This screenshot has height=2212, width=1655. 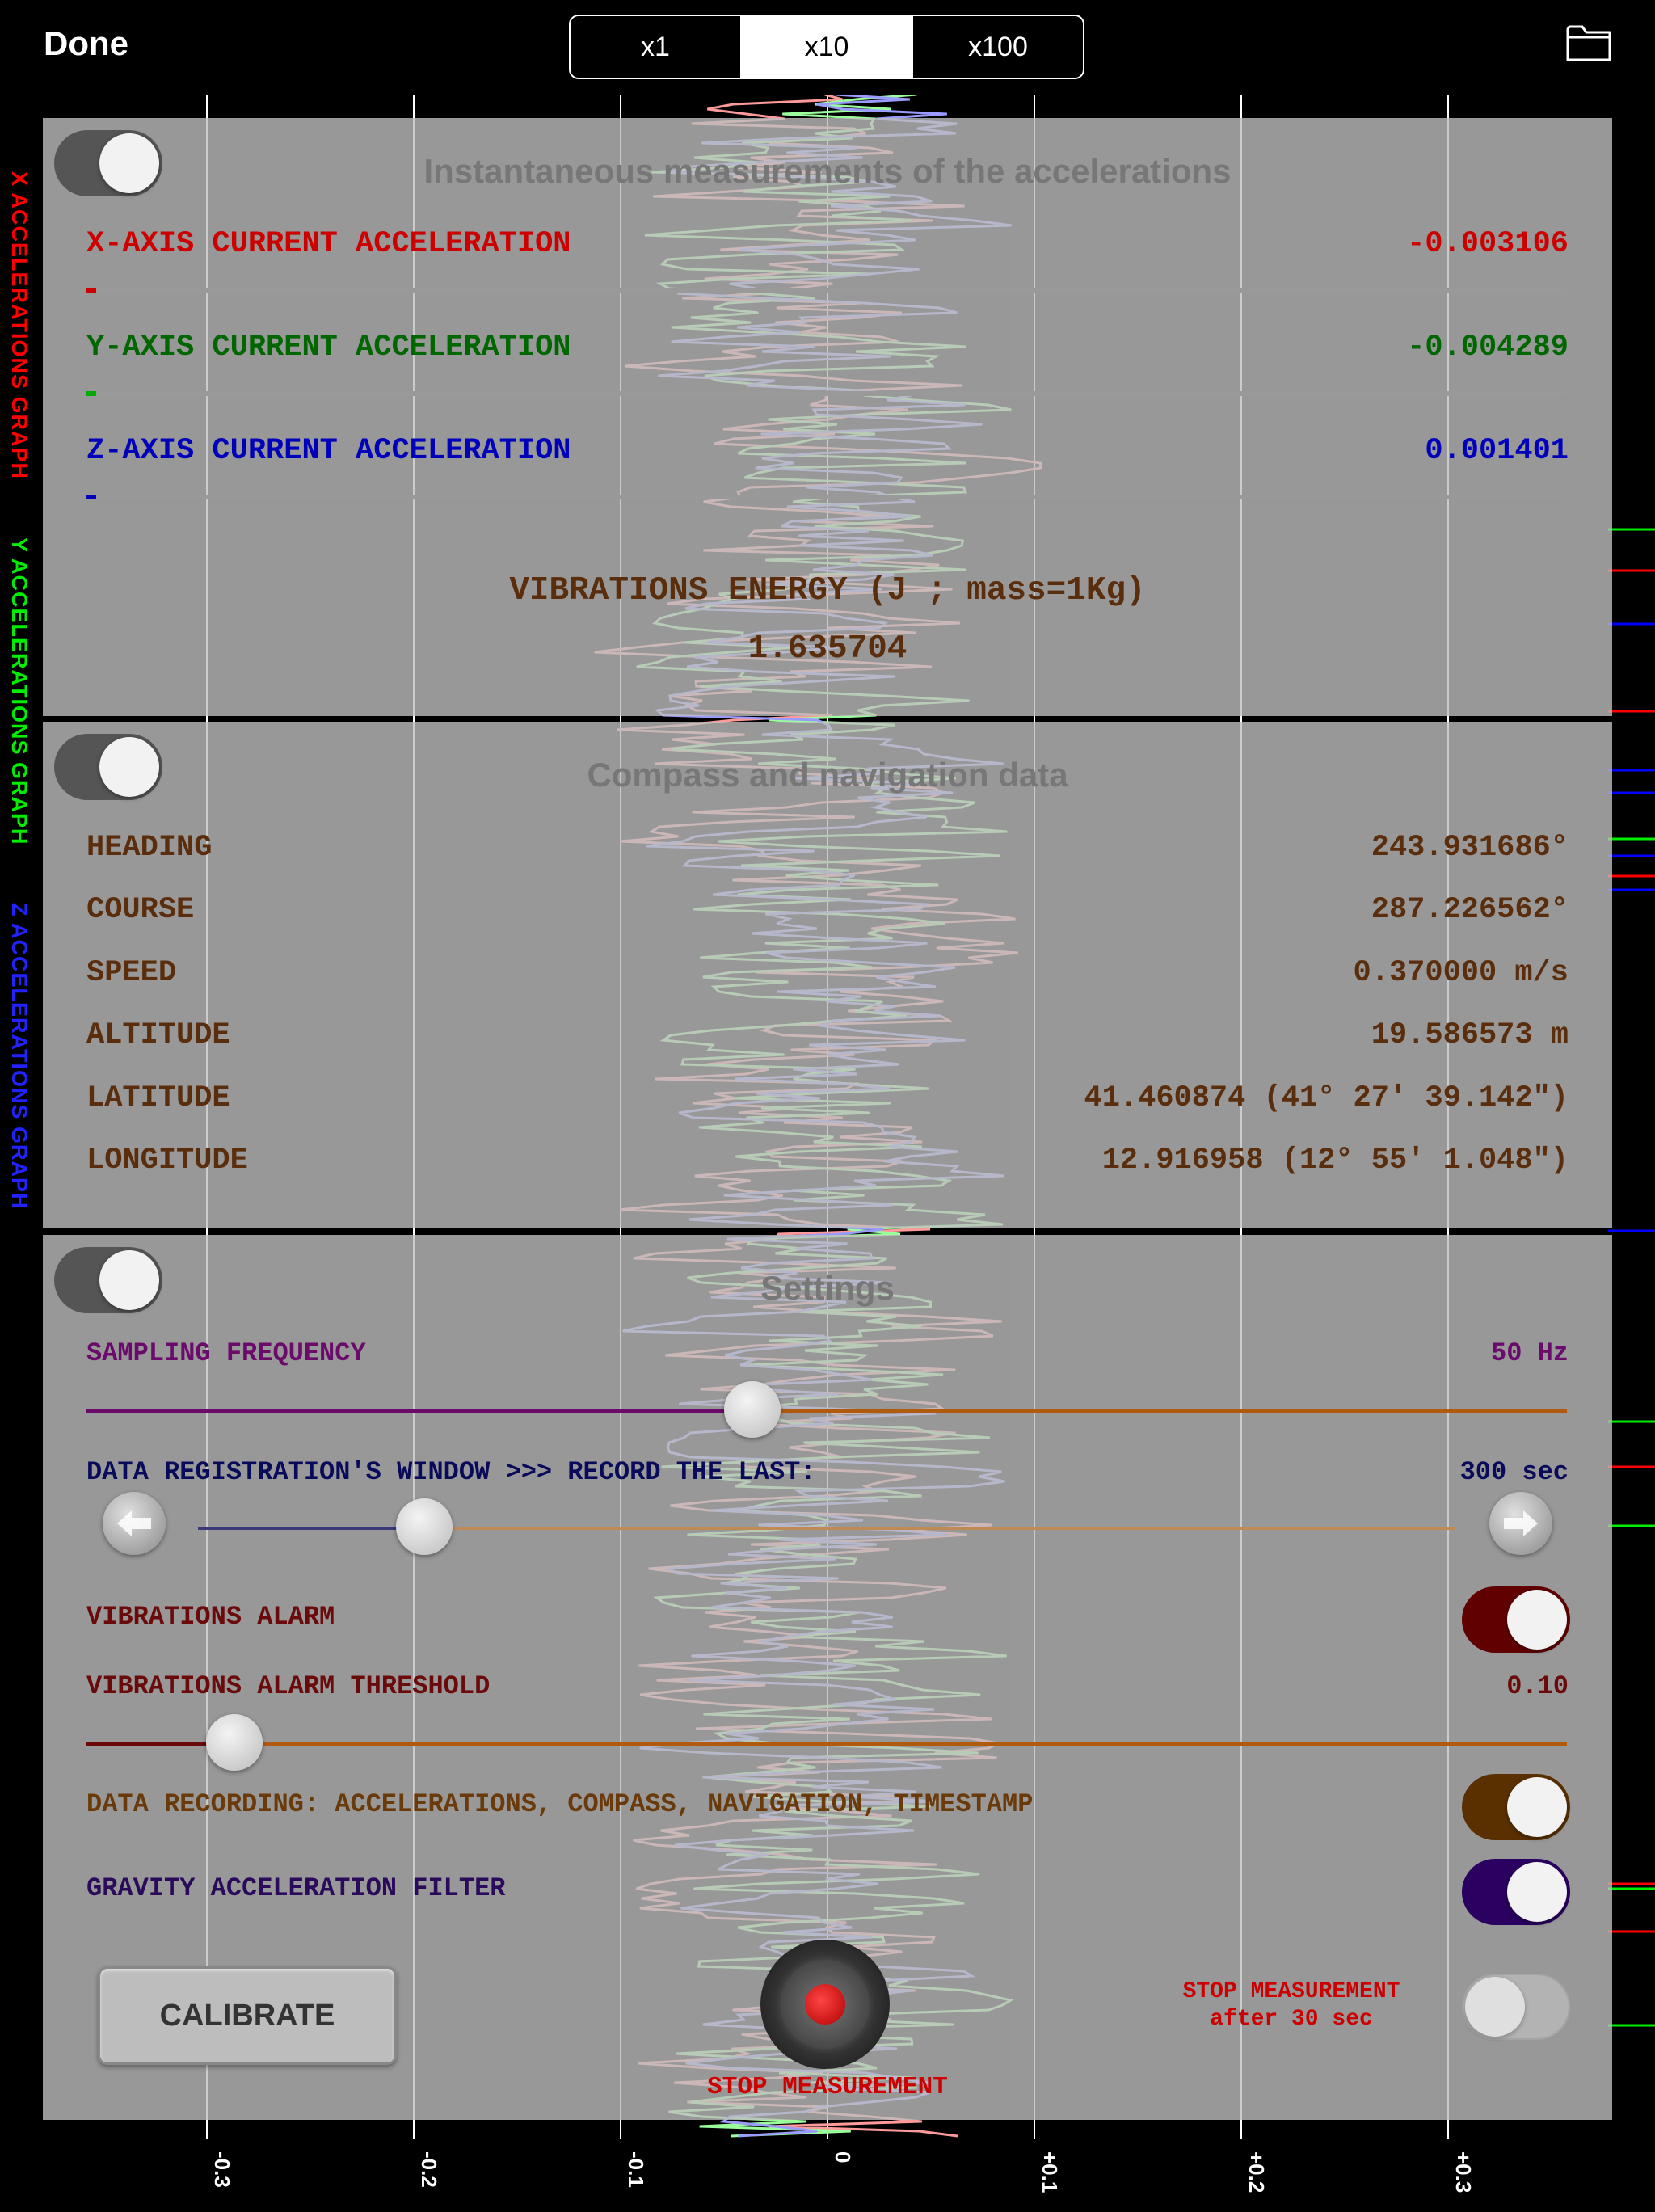 I want to click on z-graph-label: Z ACCELERATIONS GRAPH, so click(x=19, y=1056).